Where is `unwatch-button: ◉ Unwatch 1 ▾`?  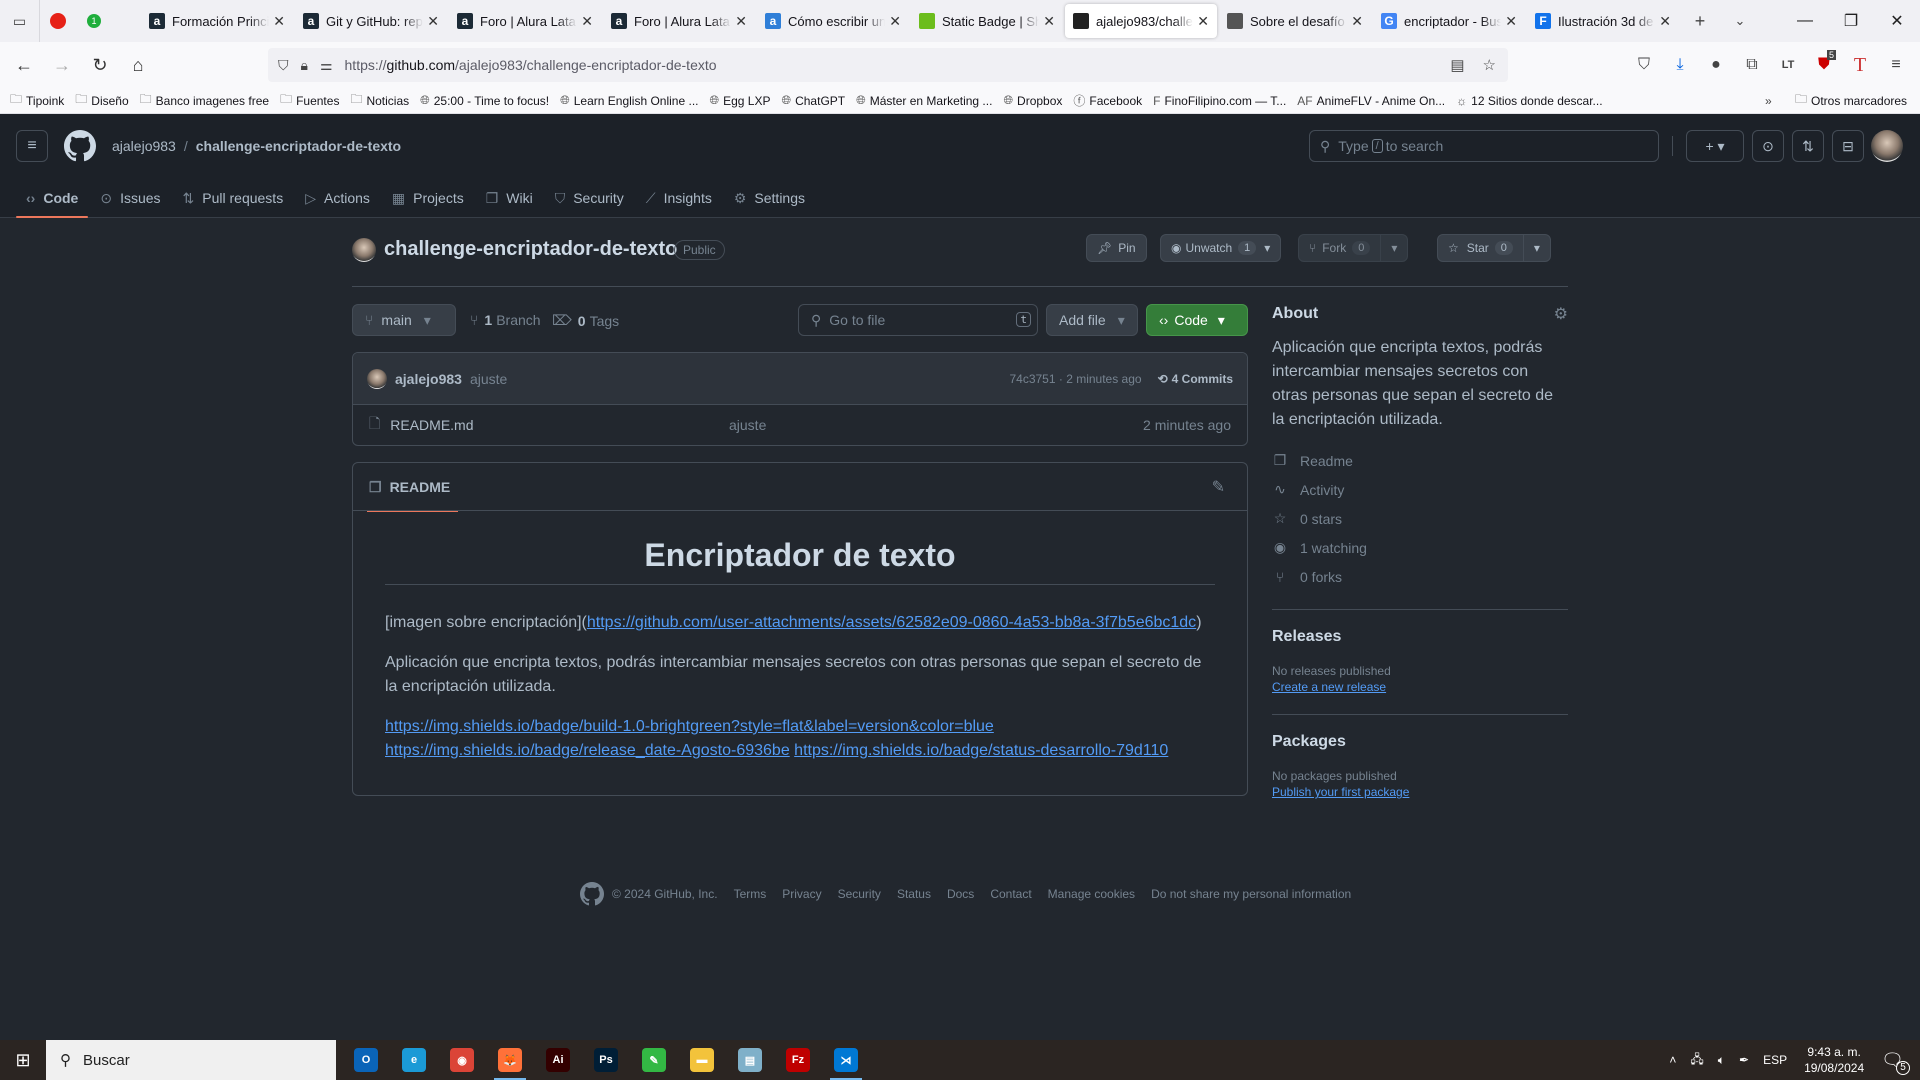
unwatch-button: ◉ Unwatch 1 ▾ is located at coordinates (1221, 248).